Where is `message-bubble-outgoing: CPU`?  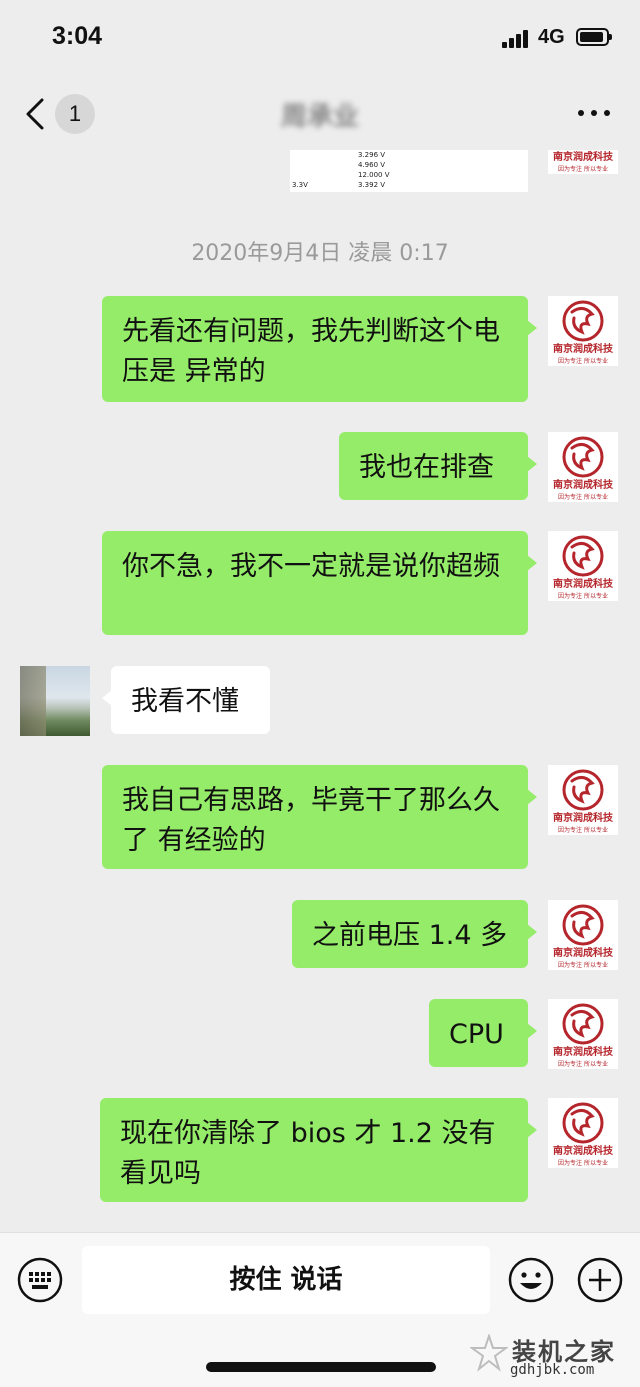
message-bubble-outgoing: CPU is located at coordinates (483, 1033).